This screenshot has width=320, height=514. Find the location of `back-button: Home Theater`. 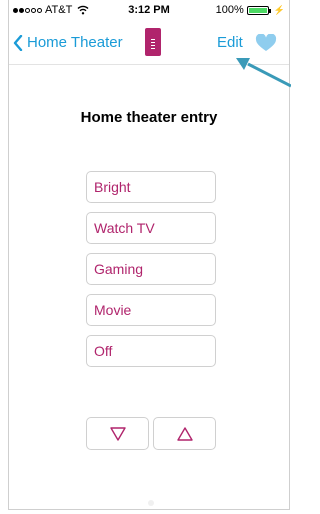

back-button: Home Theater is located at coordinates (68, 42).